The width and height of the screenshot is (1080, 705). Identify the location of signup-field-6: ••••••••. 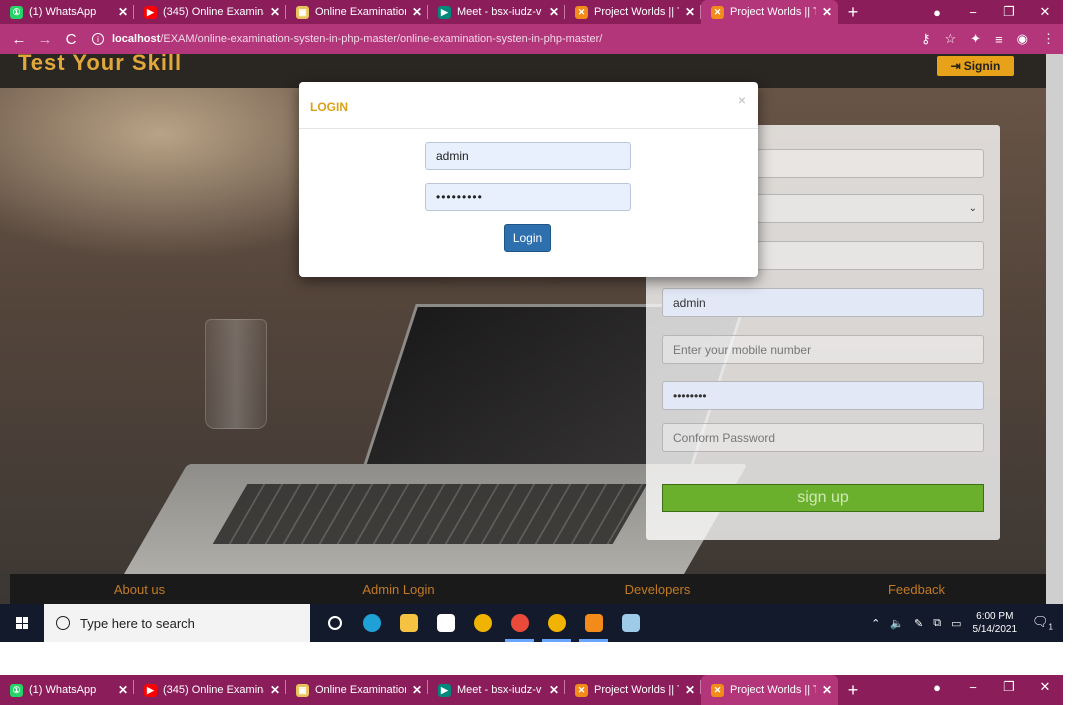
(823, 395).